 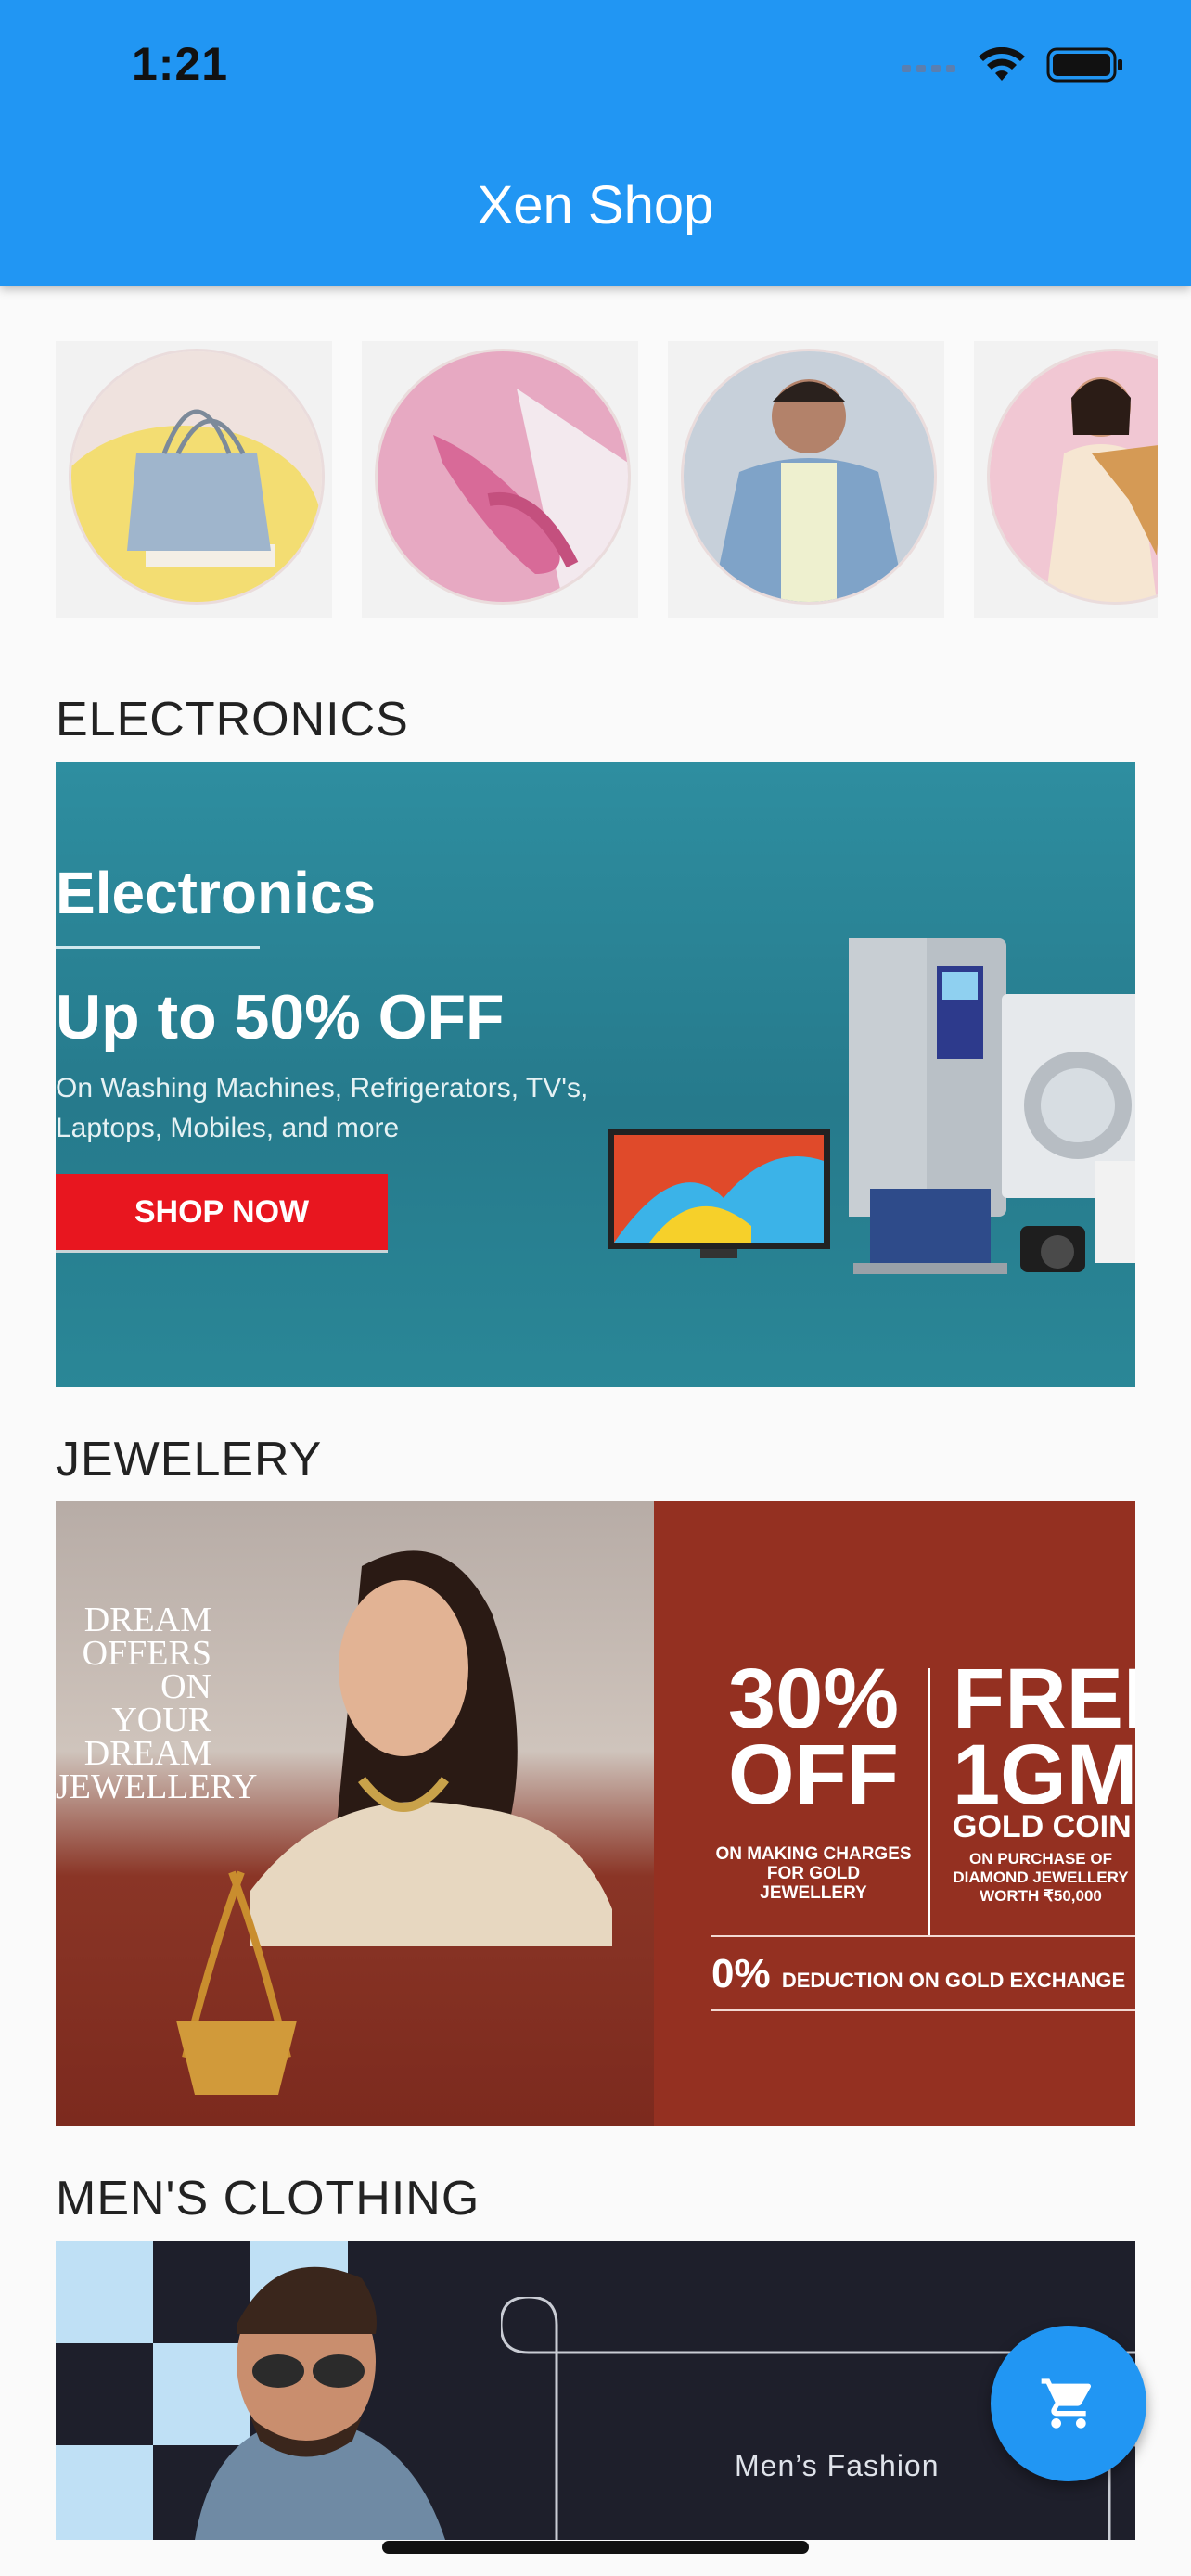 What do you see at coordinates (923, 1936) in the screenshot?
I see `offer-rule-top` at bounding box center [923, 1936].